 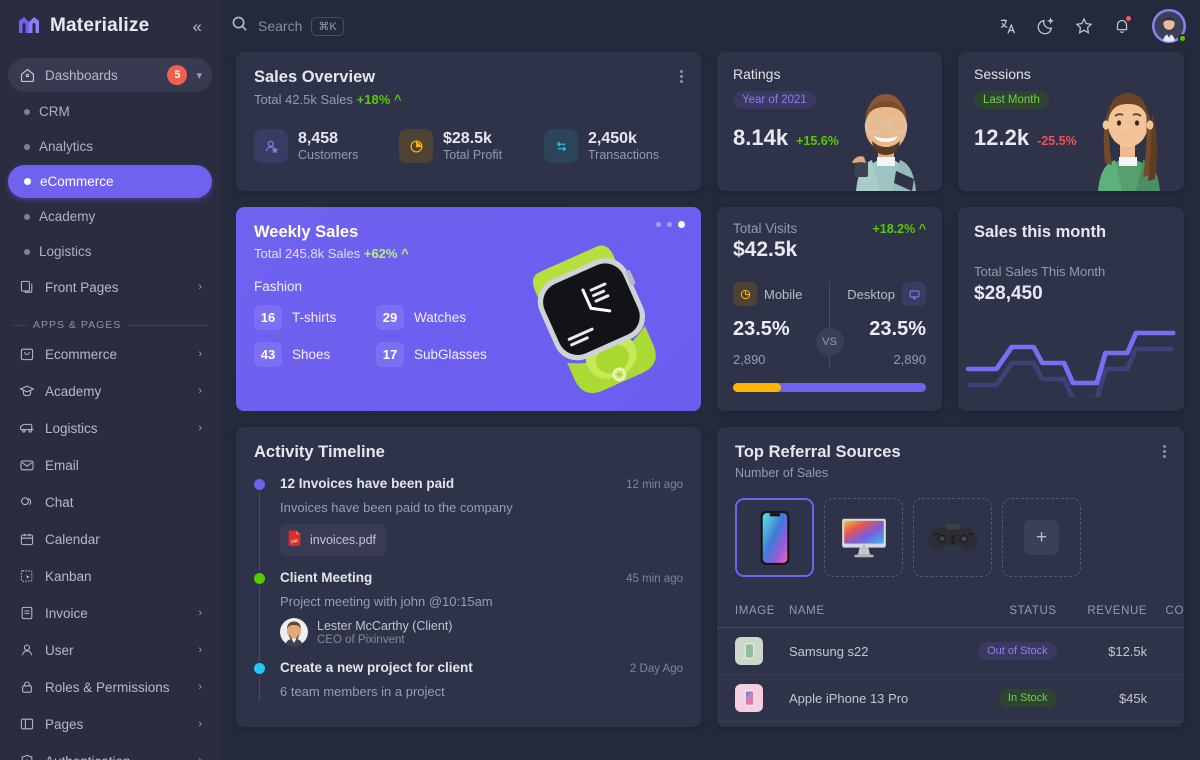 I want to click on sidebar-item-authentication: Authentication ›, so click(x=110, y=752).